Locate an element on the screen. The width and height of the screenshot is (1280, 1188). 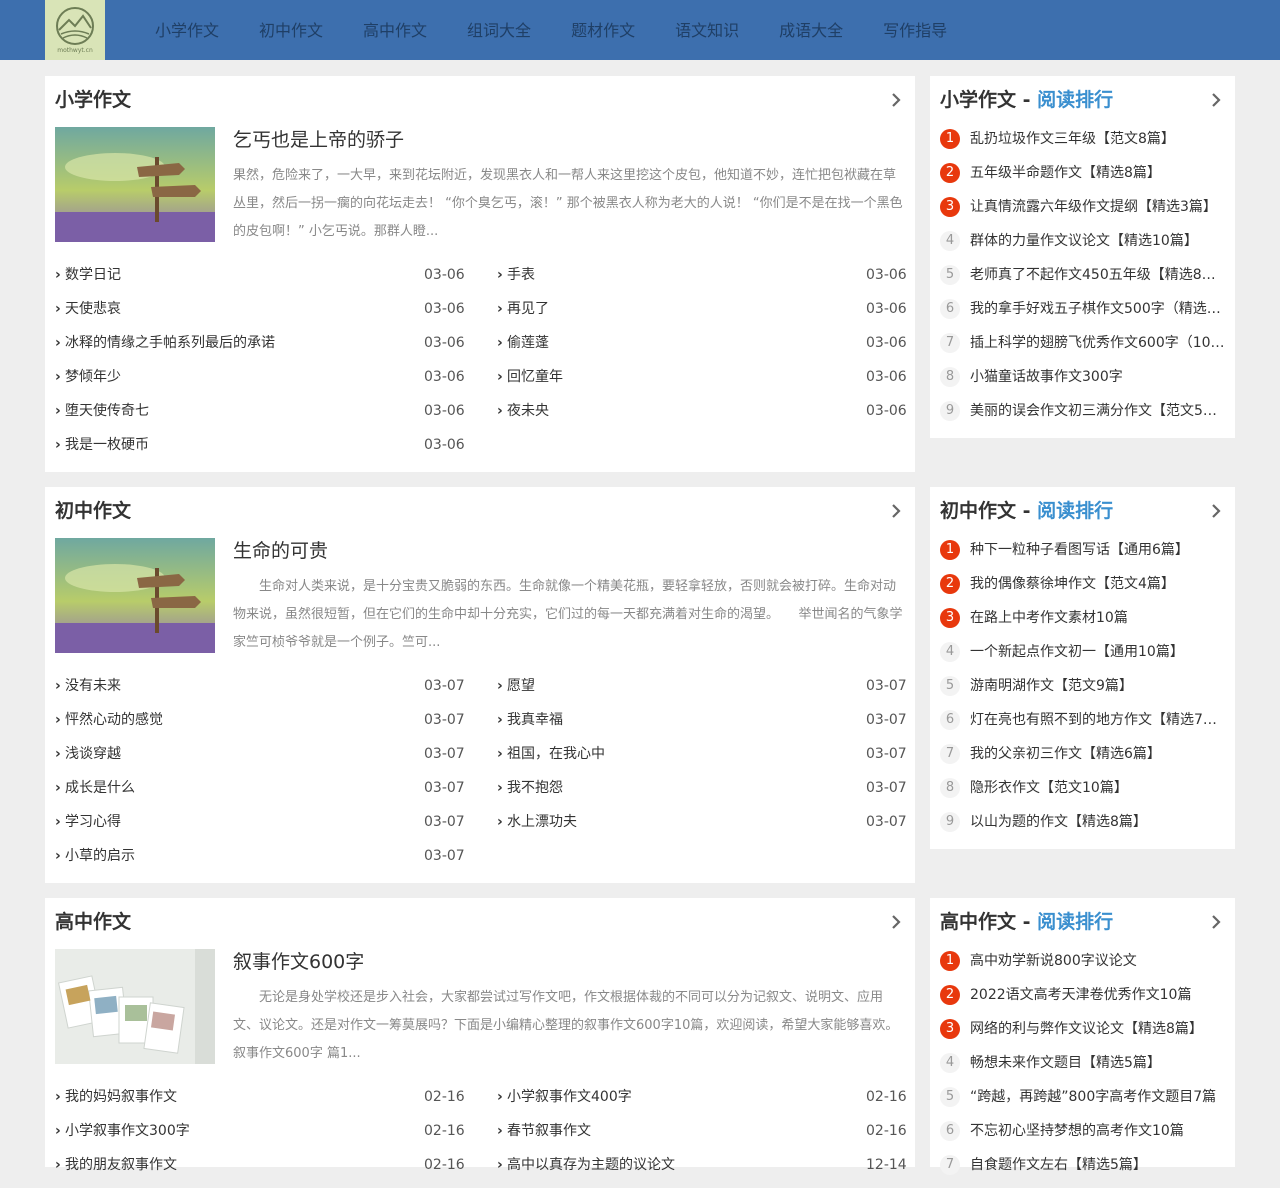
list-item: › 回忆童年 03-06 is located at coordinates (707, 383).